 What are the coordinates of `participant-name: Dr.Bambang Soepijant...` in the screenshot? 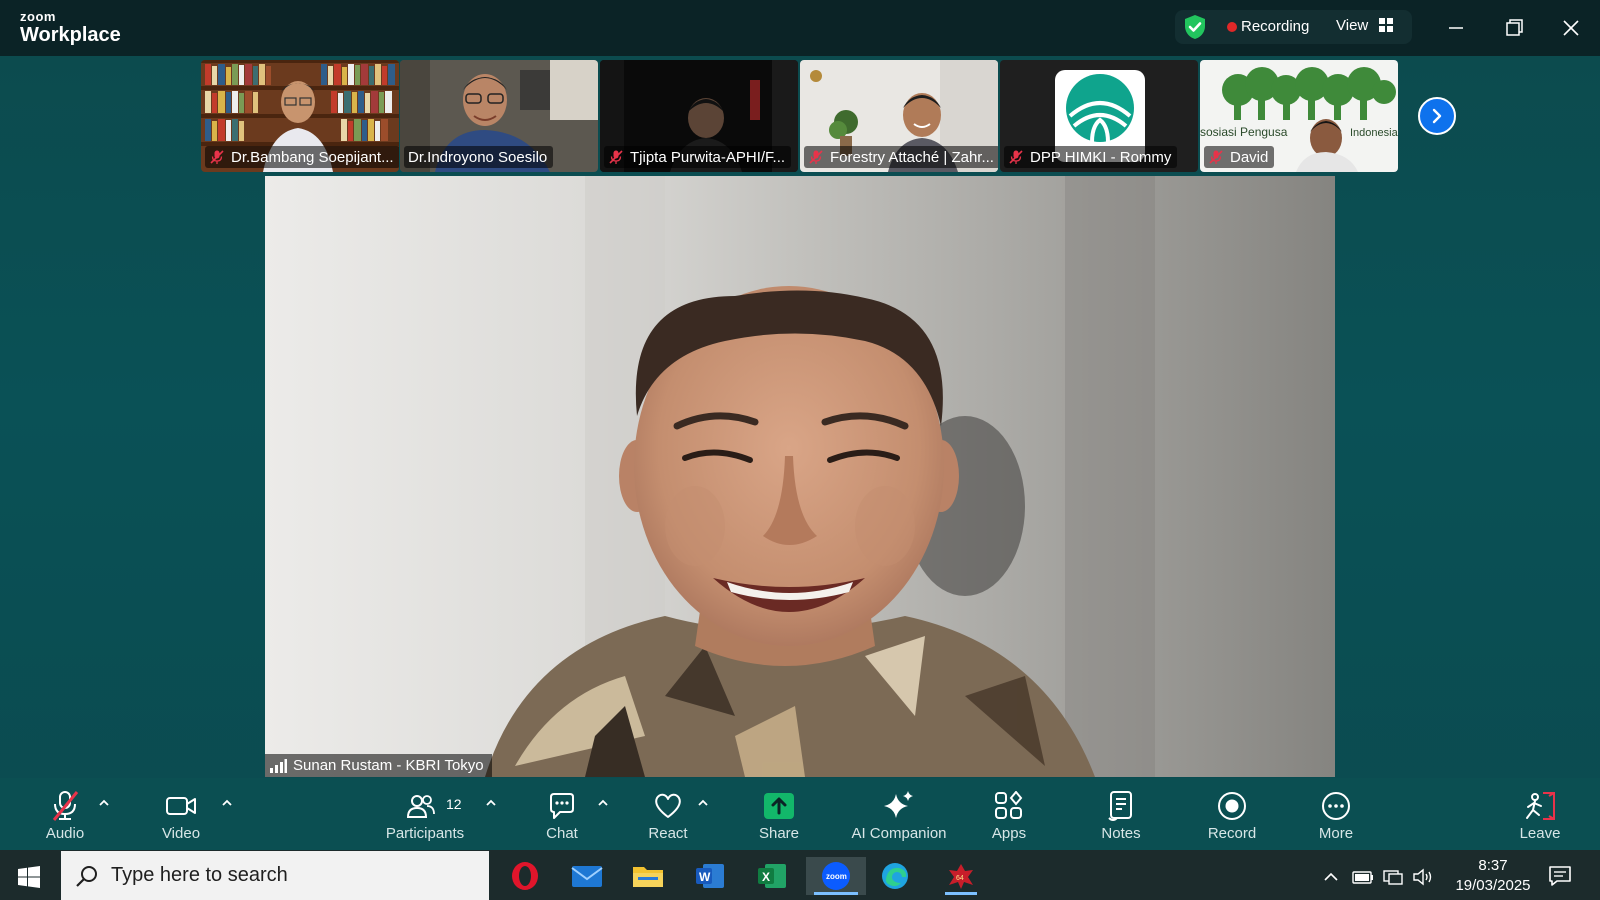 It's located at (312, 157).